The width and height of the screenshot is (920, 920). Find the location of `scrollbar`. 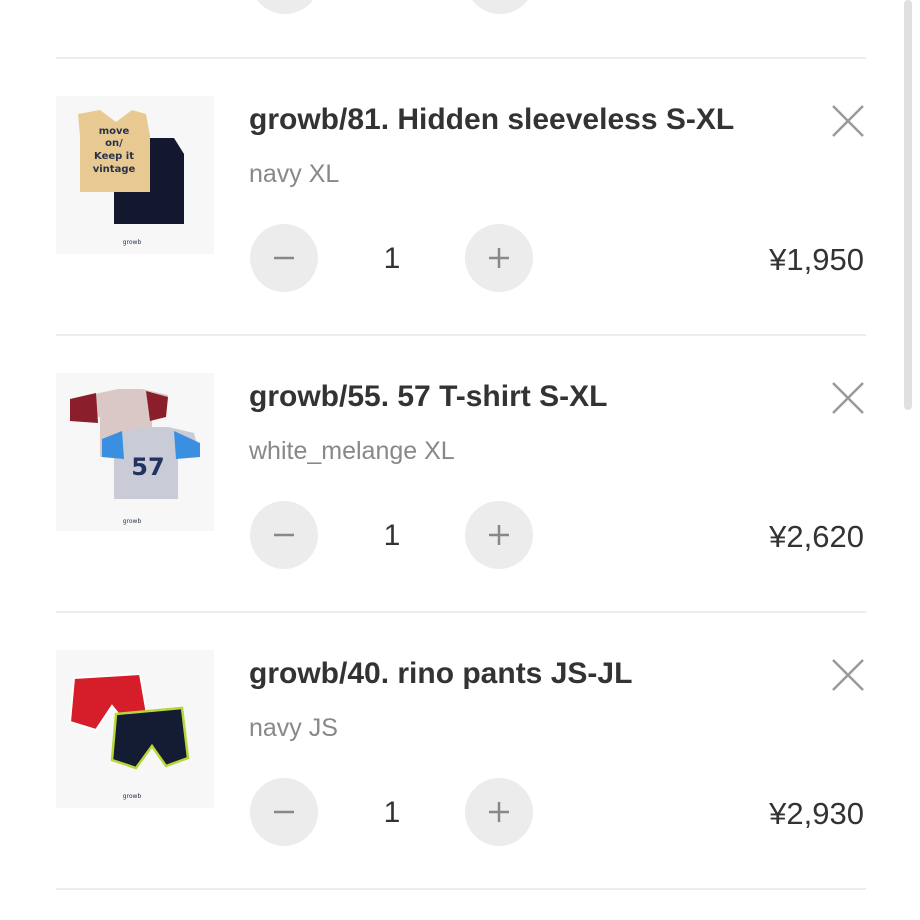

scrollbar is located at coordinates (908, 205).